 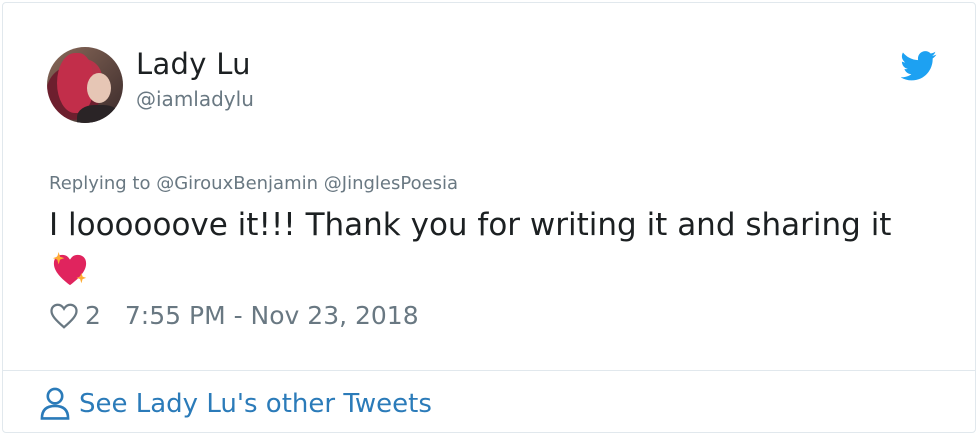 I want to click on like-count: 2, so click(x=93, y=315).